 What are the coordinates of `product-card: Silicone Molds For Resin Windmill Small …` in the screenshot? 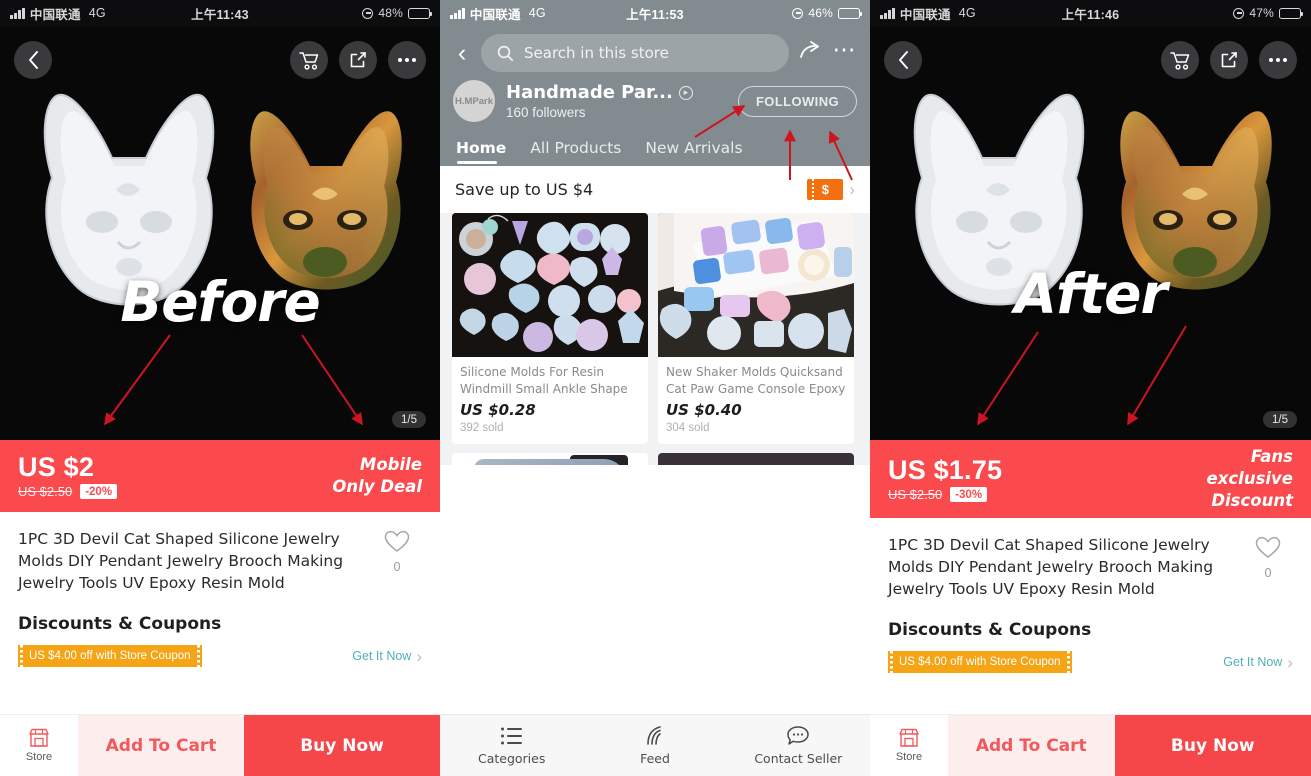 It's located at (550, 328).